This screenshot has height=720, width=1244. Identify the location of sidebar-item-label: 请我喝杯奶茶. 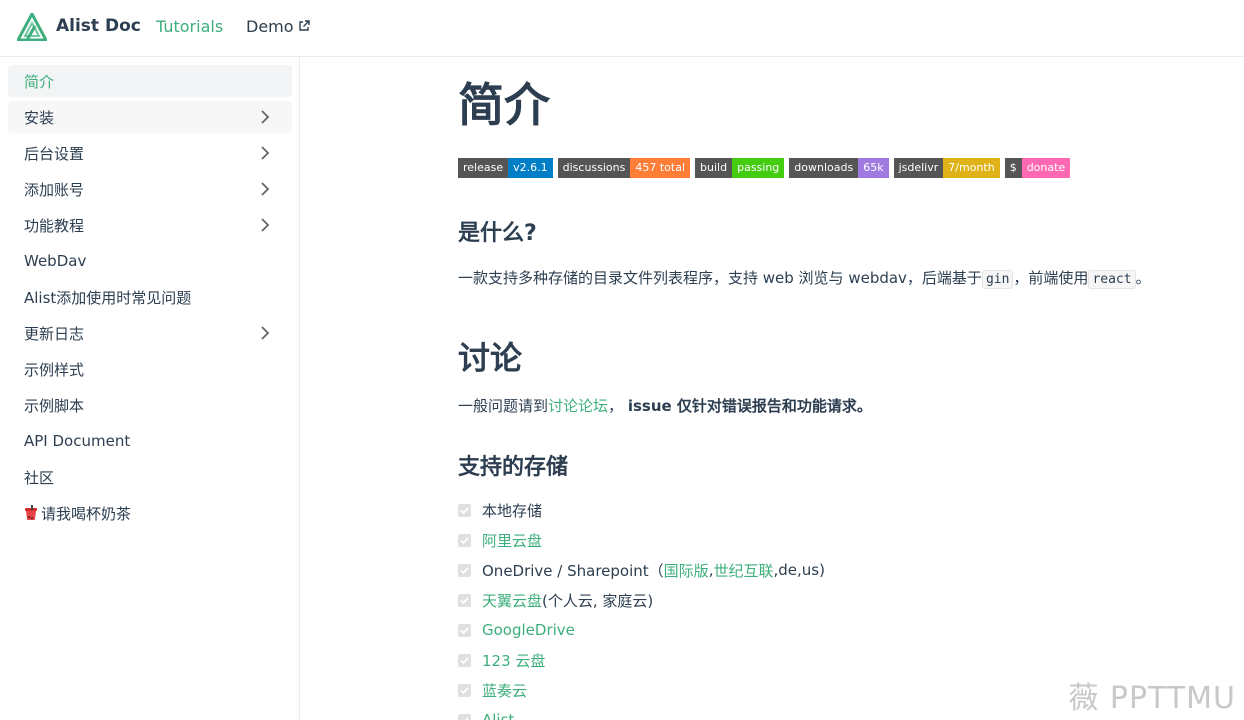
(86, 513).